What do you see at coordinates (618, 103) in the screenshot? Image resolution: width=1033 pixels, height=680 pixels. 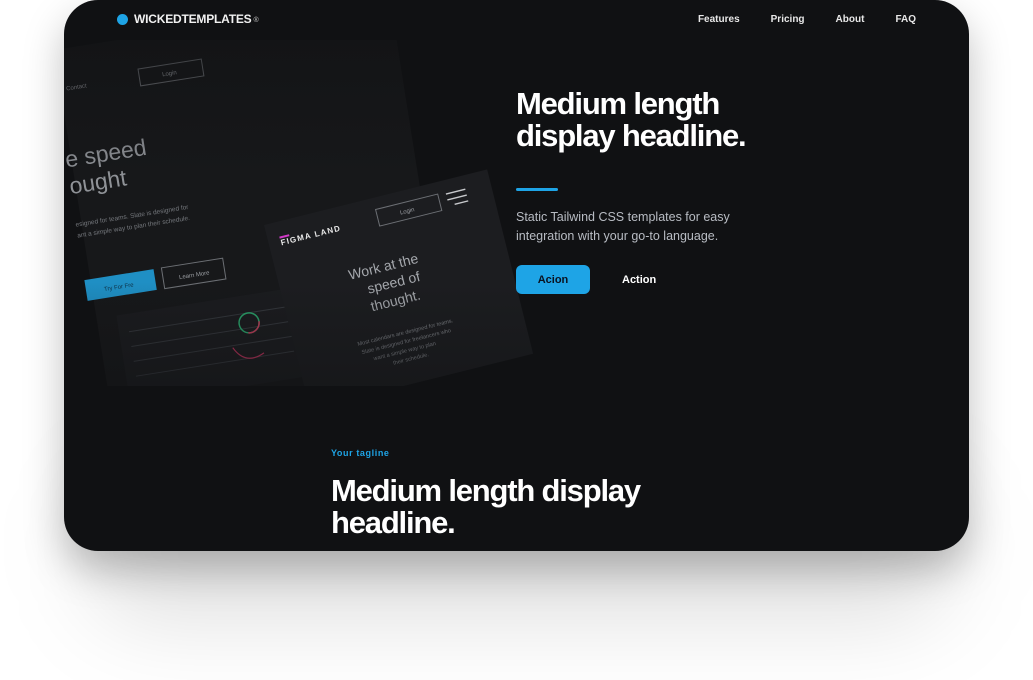 I see `hero-title-line1: Medium length` at bounding box center [618, 103].